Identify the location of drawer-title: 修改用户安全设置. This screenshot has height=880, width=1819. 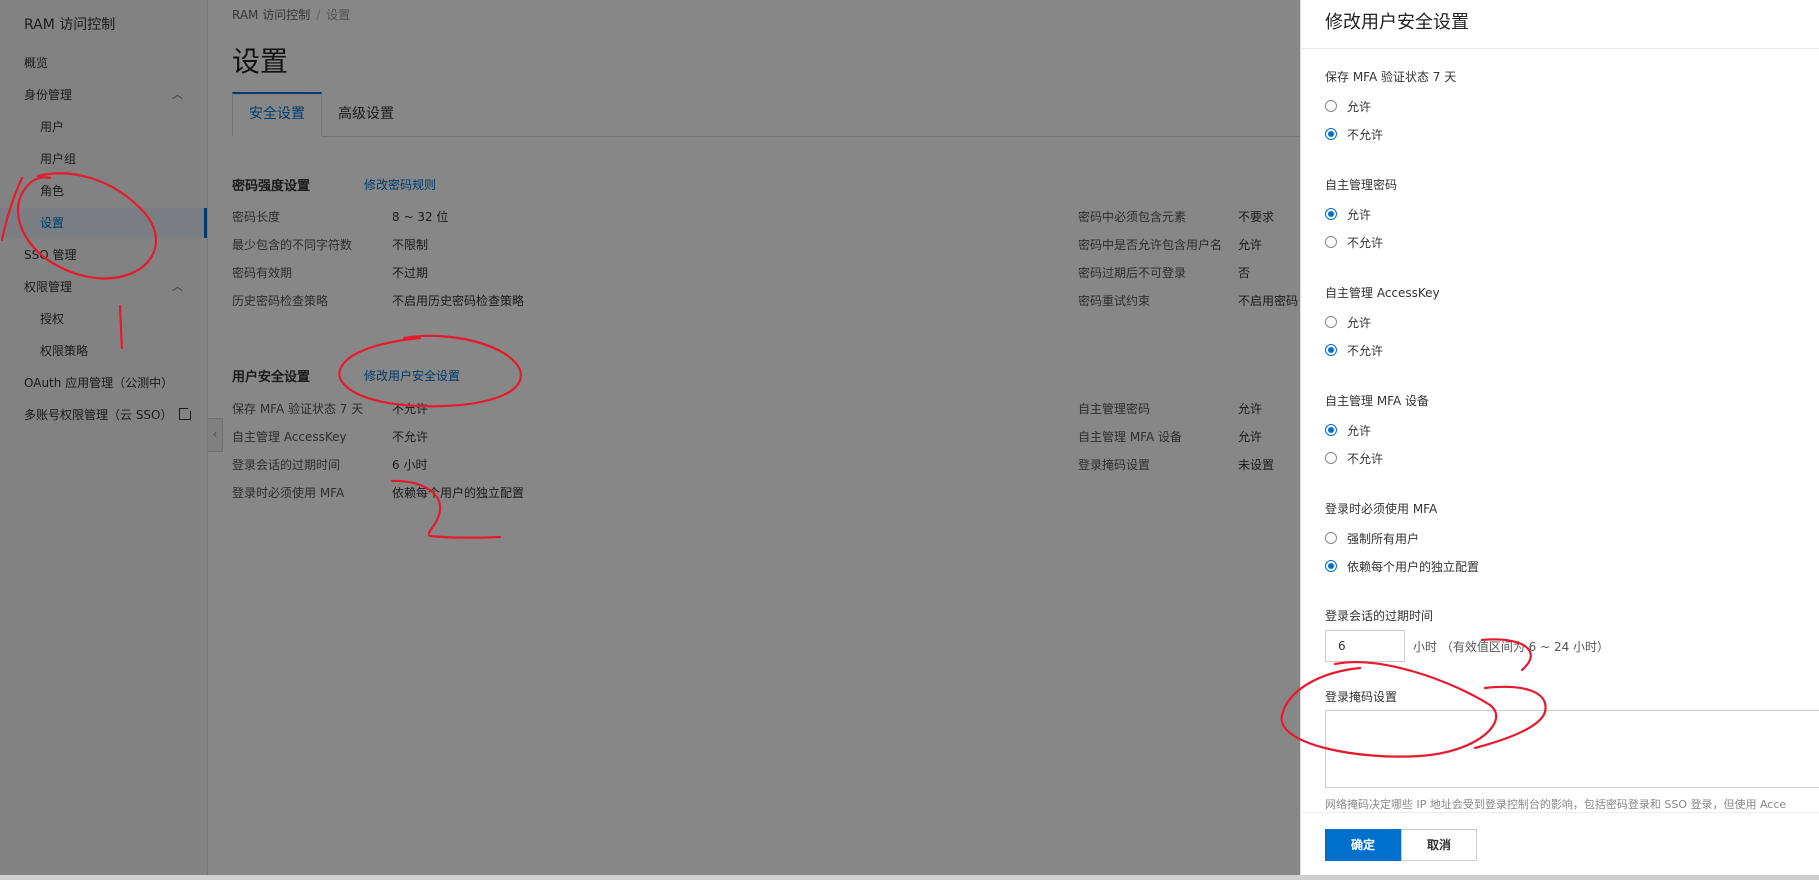
(1397, 22).